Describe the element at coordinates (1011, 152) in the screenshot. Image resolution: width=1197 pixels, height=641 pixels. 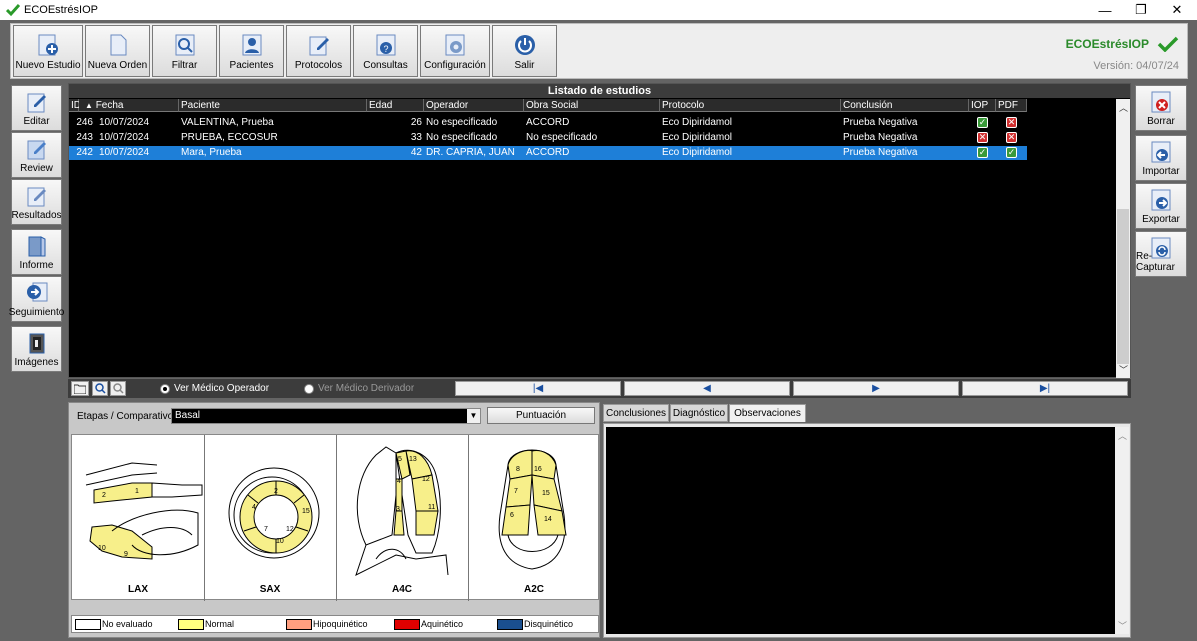
I see `pdf-ok-icon: ✓` at that location.